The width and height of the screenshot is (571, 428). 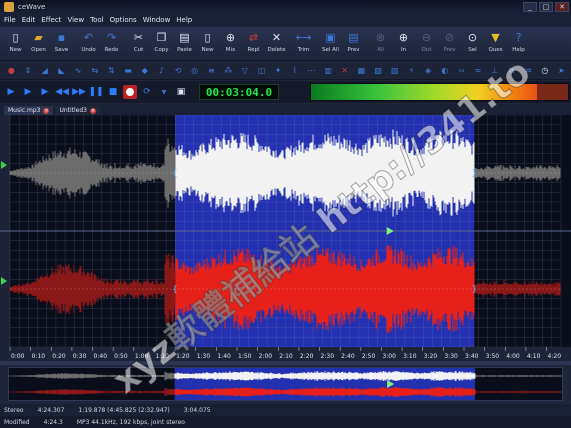 I want to click on overview-panel, so click(x=285, y=384).